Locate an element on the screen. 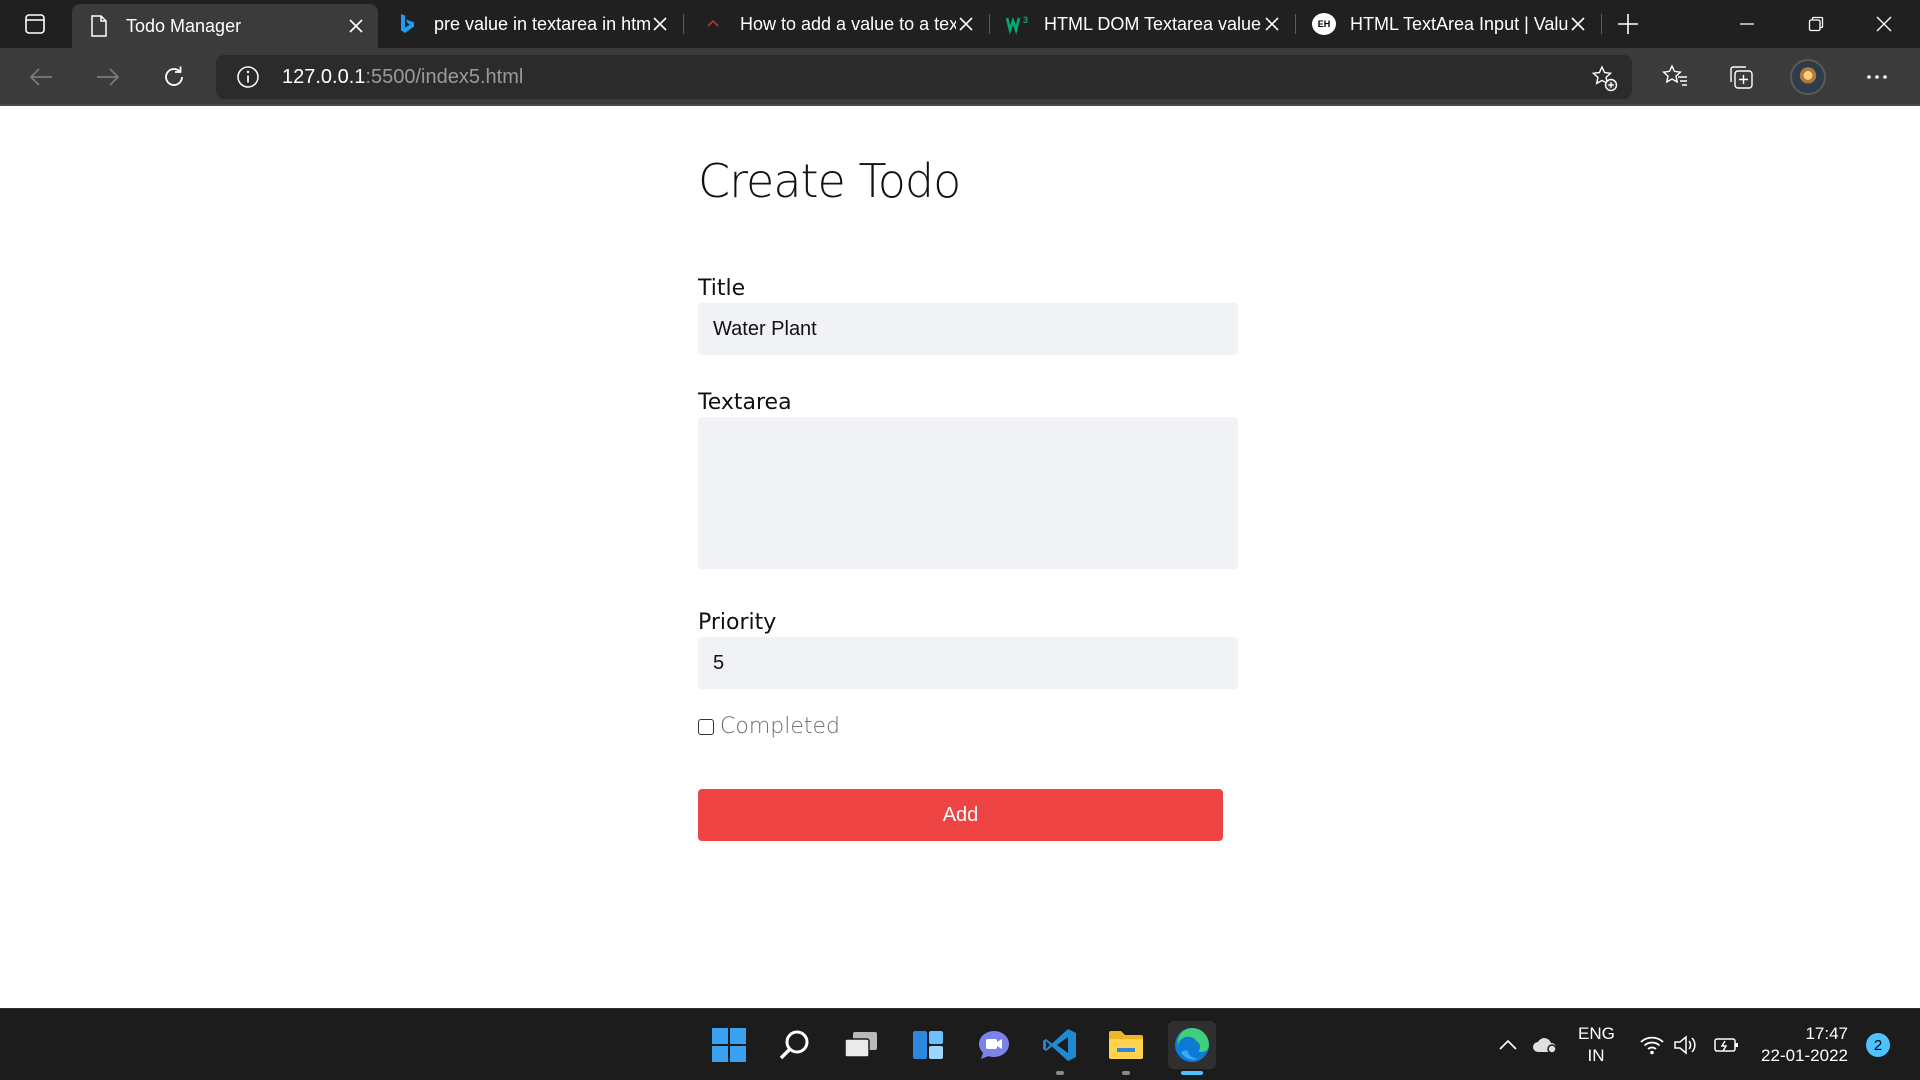 The width and height of the screenshot is (1920, 1080). favorites-button is located at coordinates (1675, 77).